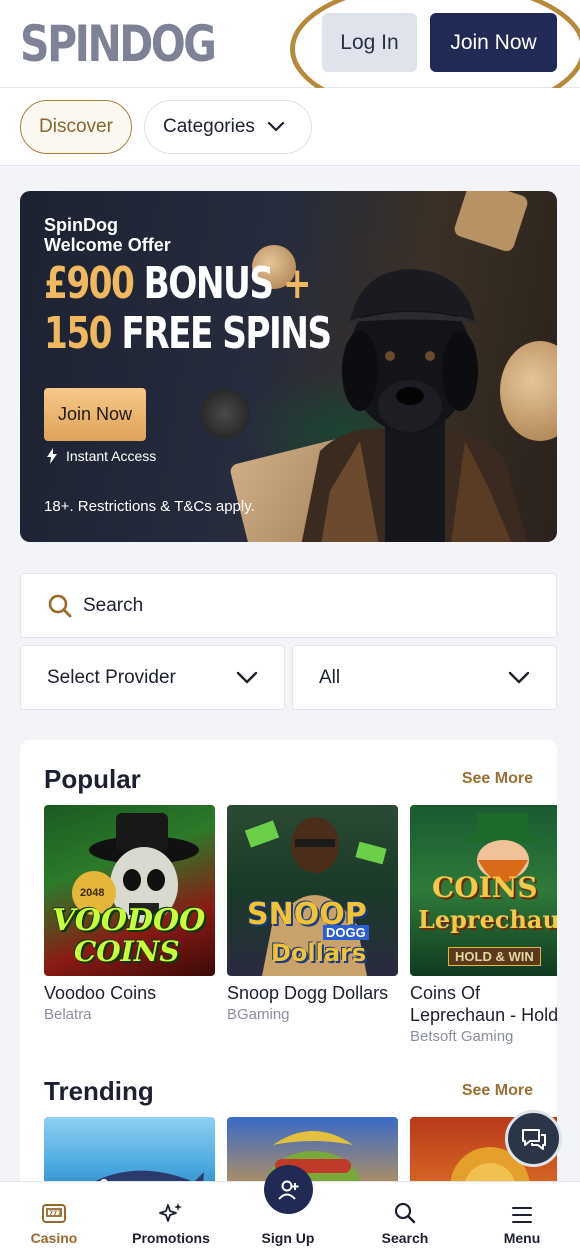  Describe the element at coordinates (118, 44) in the screenshot. I see `spindog-logo: SPINDOG` at that location.